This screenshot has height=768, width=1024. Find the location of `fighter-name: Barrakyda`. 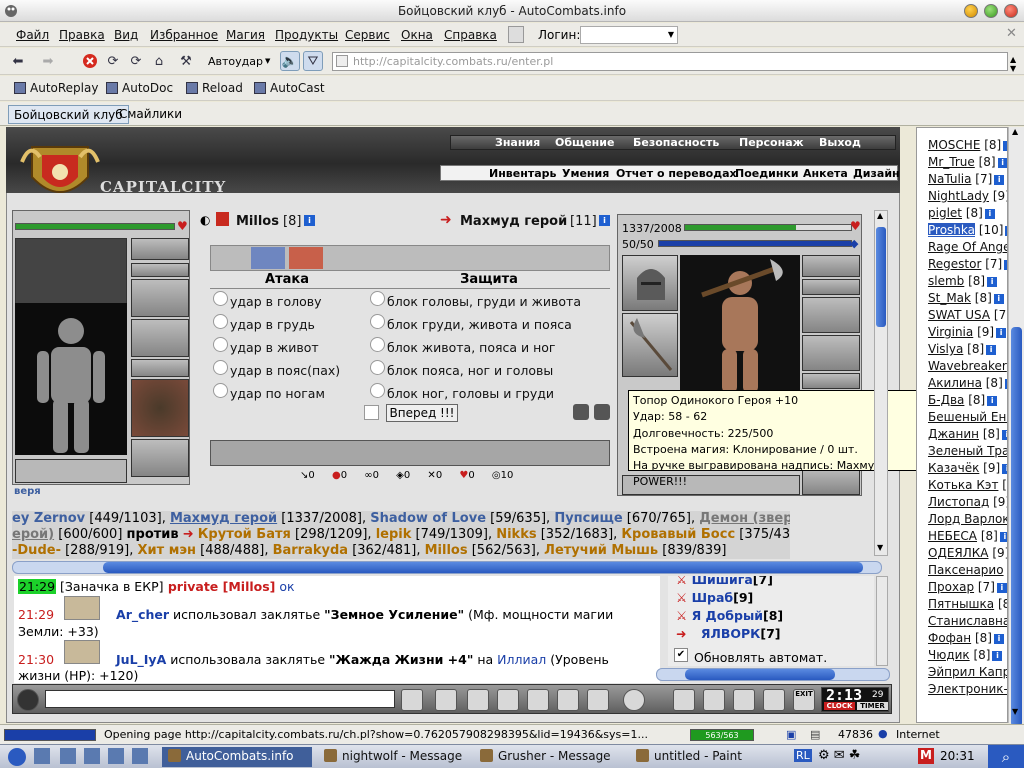

fighter-name: Barrakyda is located at coordinates (310, 550).